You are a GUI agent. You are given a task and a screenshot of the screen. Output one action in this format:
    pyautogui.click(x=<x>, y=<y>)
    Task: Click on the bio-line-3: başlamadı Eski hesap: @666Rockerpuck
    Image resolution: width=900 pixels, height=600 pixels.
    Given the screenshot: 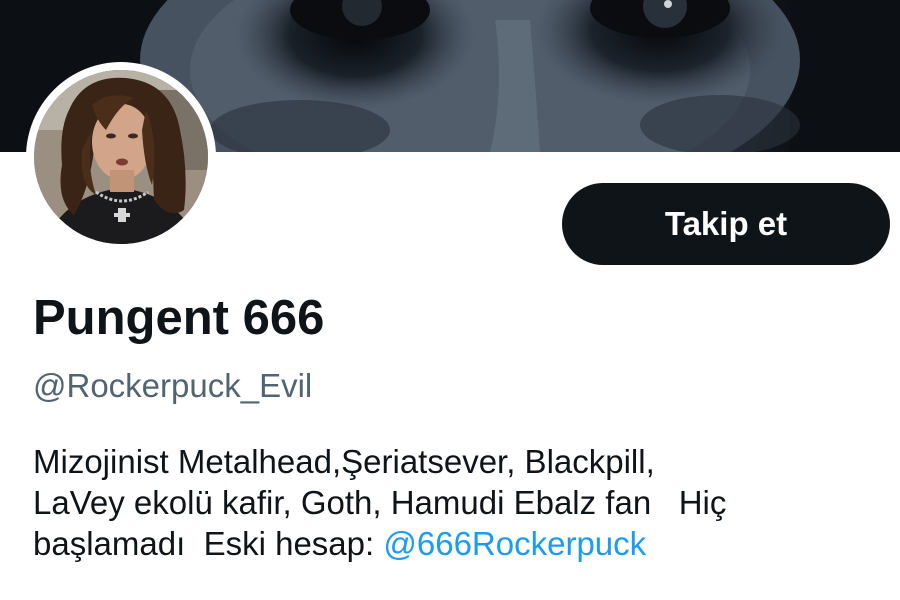 What is the action you would take?
    pyautogui.click(x=463, y=543)
    